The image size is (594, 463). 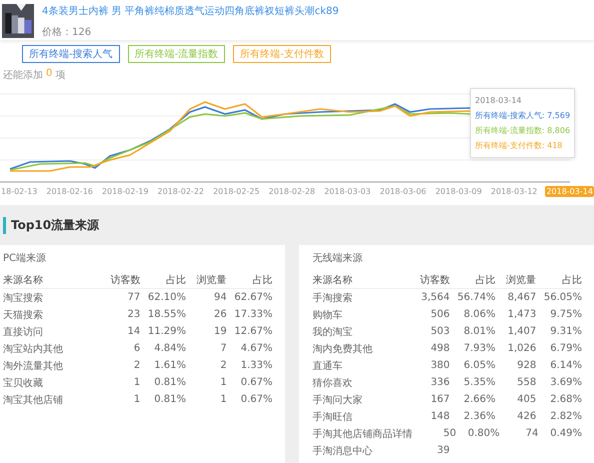 What do you see at coordinates (440, 382) in the screenshot?
I see `table-cell-text: 336` at bounding box center [440, 382].